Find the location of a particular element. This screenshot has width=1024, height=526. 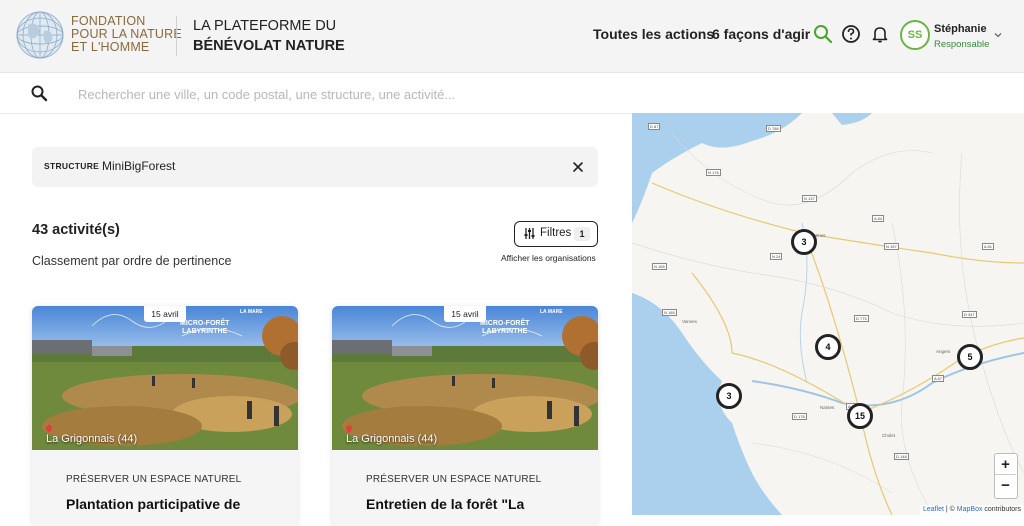

road-label: D 775 is located at coordinates (861, 318).